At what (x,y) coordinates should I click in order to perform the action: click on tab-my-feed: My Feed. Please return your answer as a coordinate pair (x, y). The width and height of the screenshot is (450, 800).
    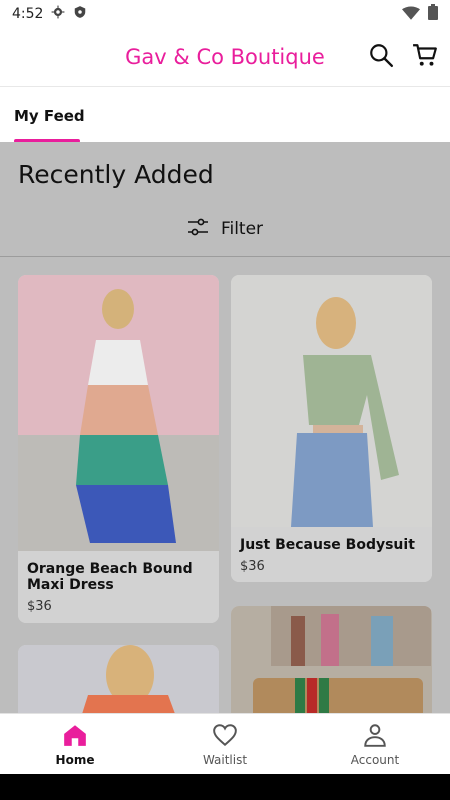
    Looking at the image, I should click on (49, 116).